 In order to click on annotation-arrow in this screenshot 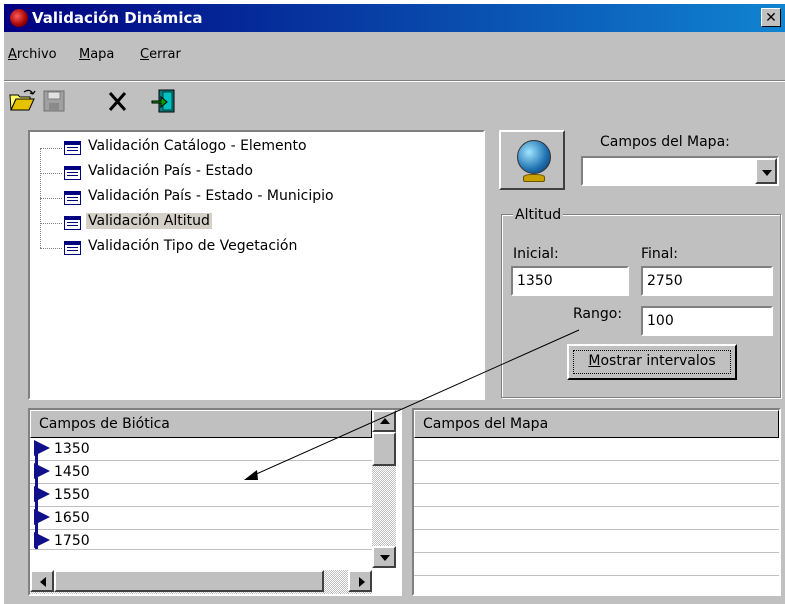, I will do `click(412, 404)`.